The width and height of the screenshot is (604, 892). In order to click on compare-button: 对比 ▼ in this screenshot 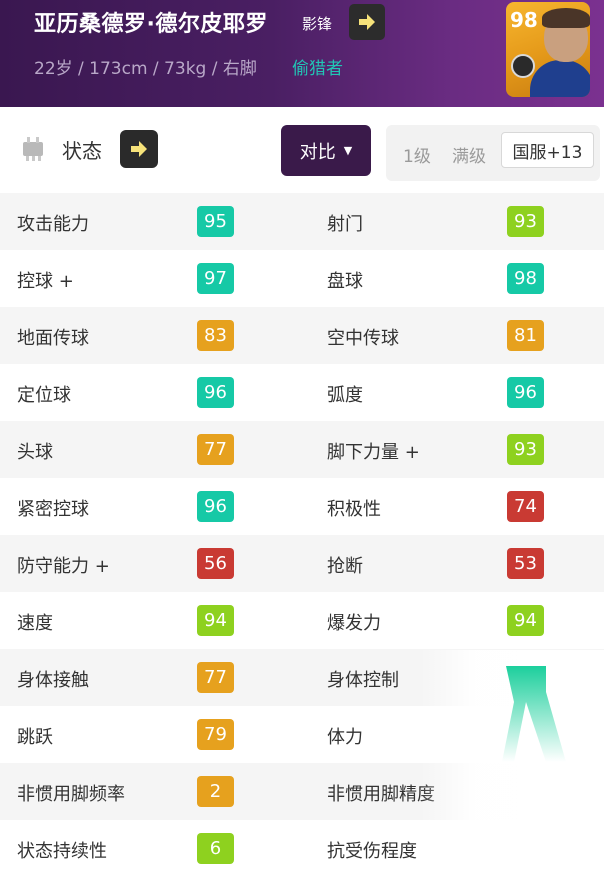, I will do `click(326, 150)`.